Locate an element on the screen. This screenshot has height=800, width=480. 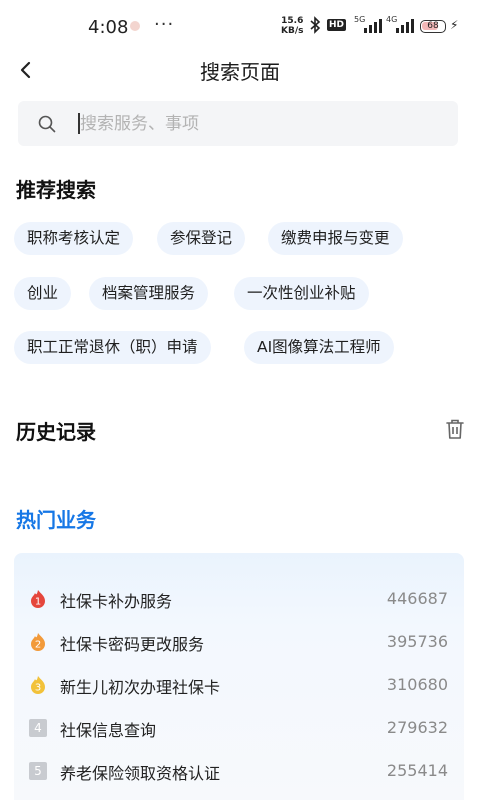
svg-text: 2 is located at coordinates (38, 645).